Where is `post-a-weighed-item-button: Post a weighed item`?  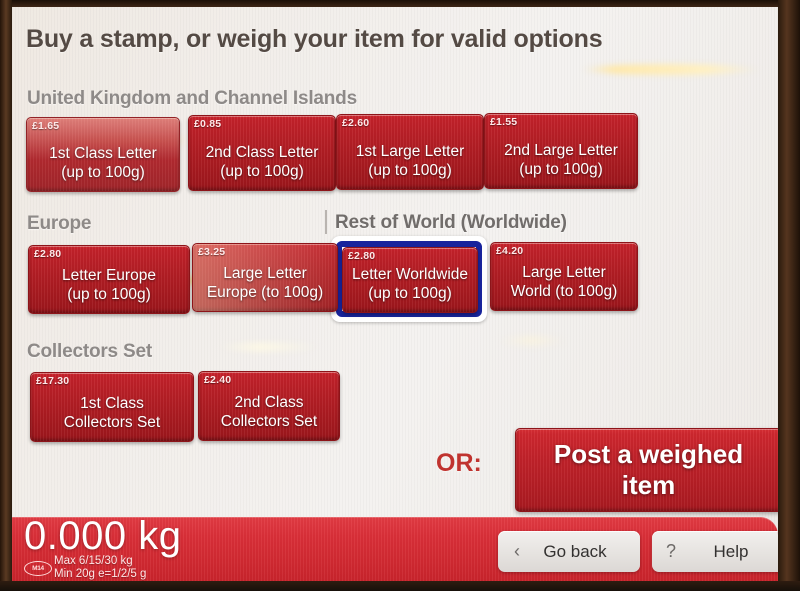 post-a-weighed-item-button: Post a weighed item is located at coordinates (646, 470).